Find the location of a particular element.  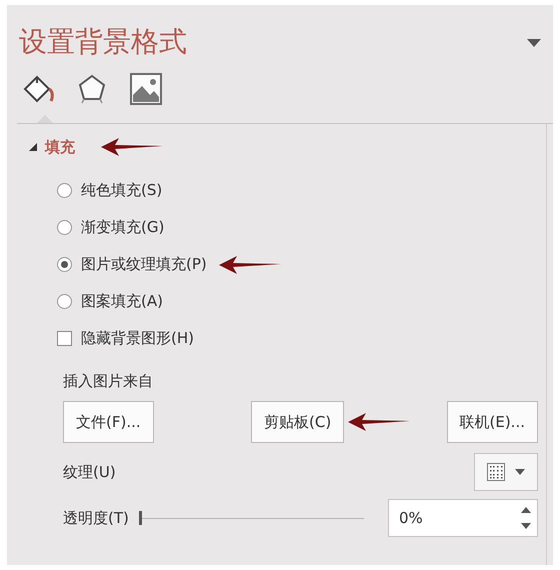

texture-dropdown is located at coordinates (506, 472).